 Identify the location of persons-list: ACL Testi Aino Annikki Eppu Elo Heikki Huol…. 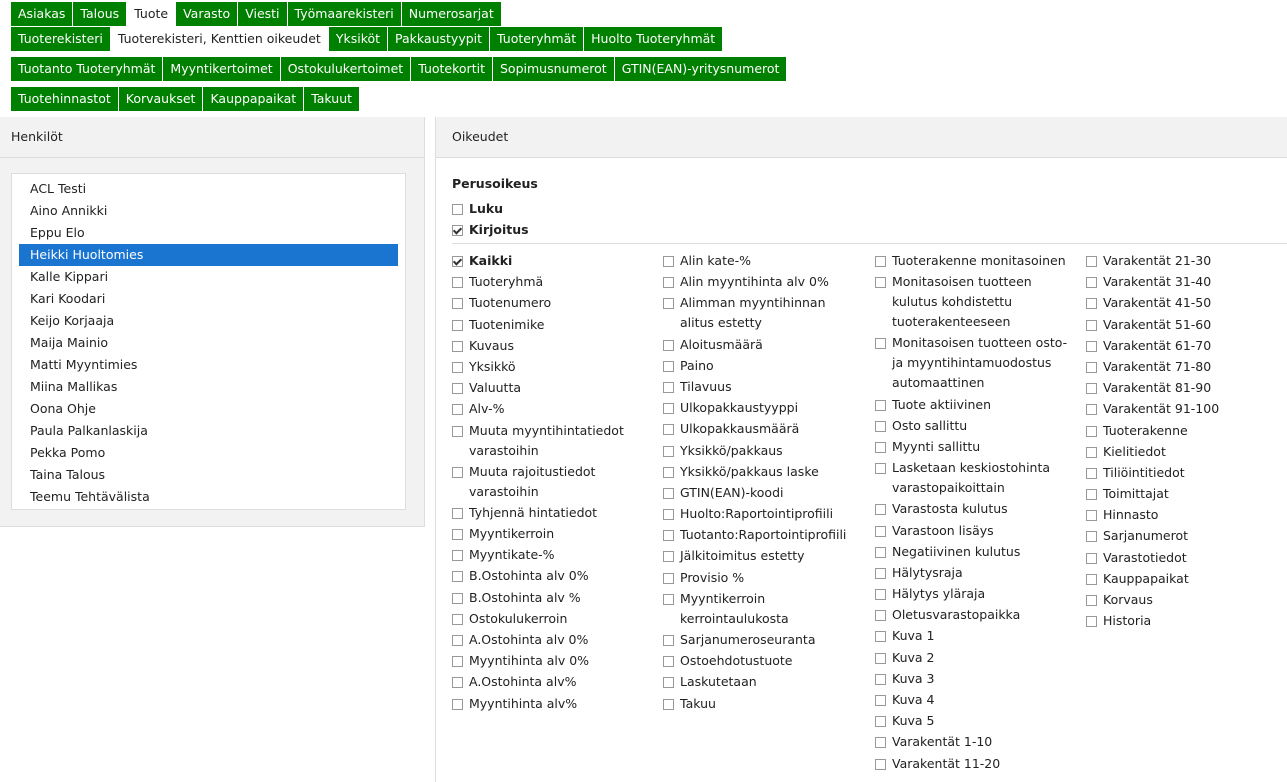
(208, 341).